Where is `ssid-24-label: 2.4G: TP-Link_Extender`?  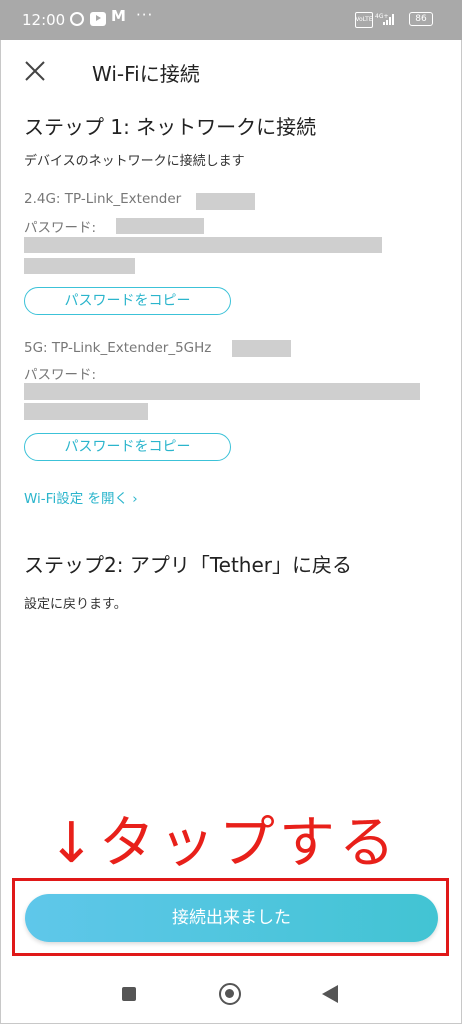 ssid-24-label: 2.4G: TP-Link_Extender is located at coordinates (103, 199).